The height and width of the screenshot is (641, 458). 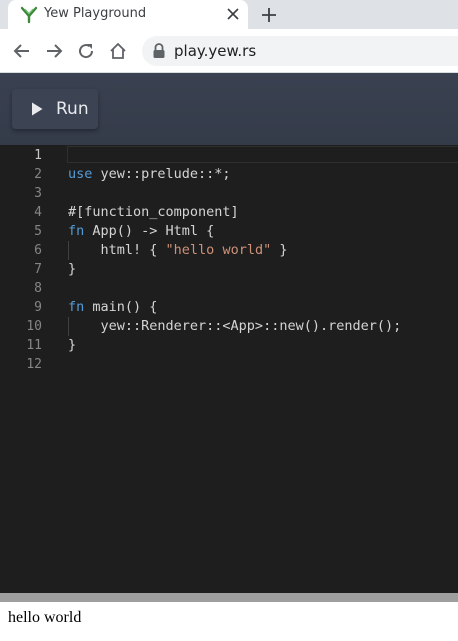 I want to click on line-number: 4, so click(x=38, y=212).